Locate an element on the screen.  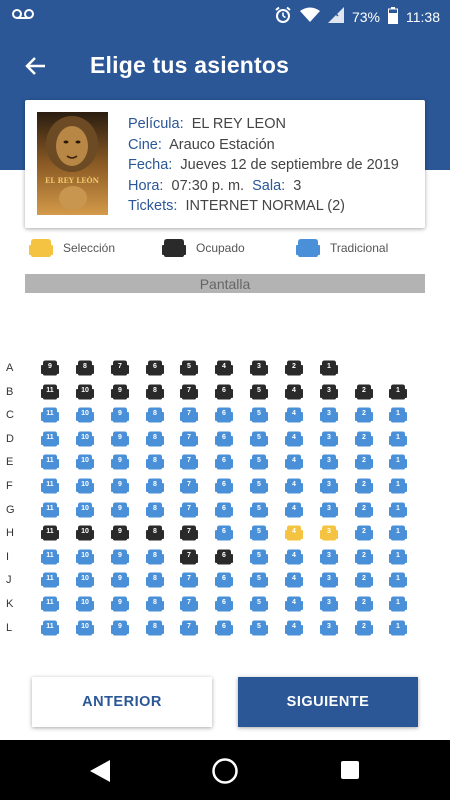
seat-g10-available: 10 is located at coordinates (85, 510).